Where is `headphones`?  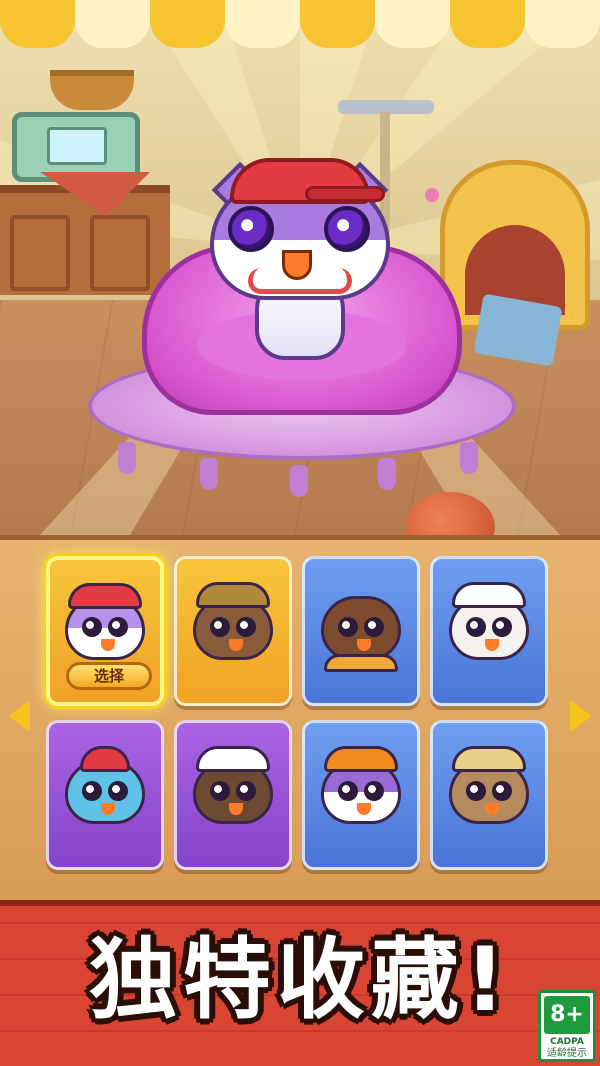 headphones is located at coordinates (300, 281).